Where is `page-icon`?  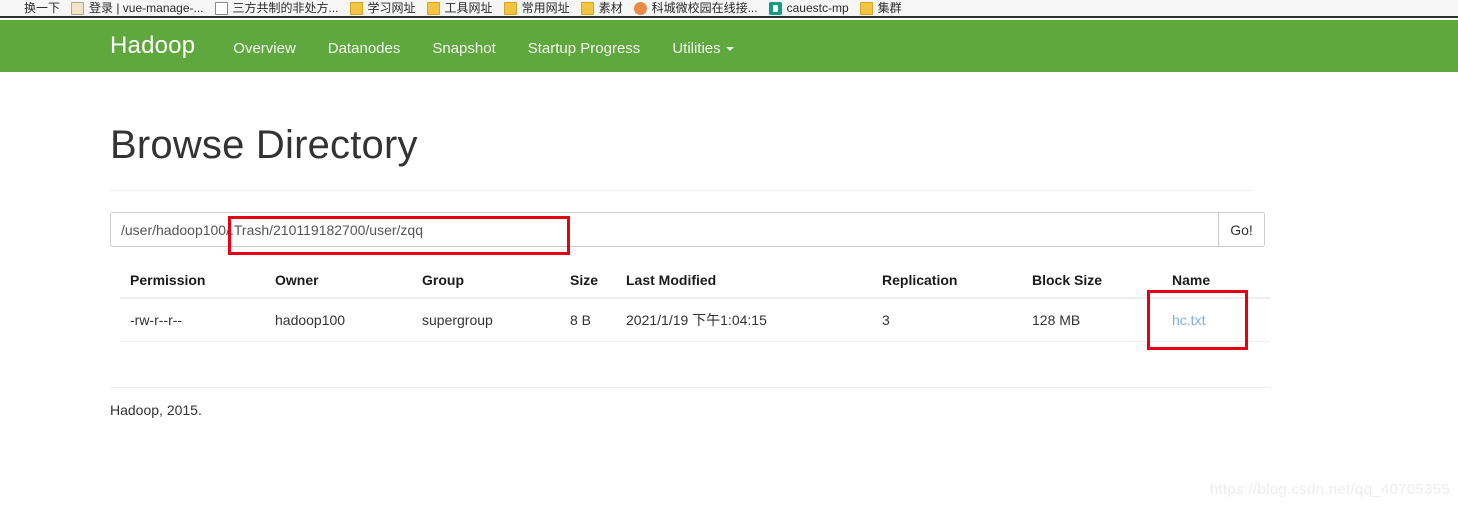 page-icon is located at coordinates (221, 8).